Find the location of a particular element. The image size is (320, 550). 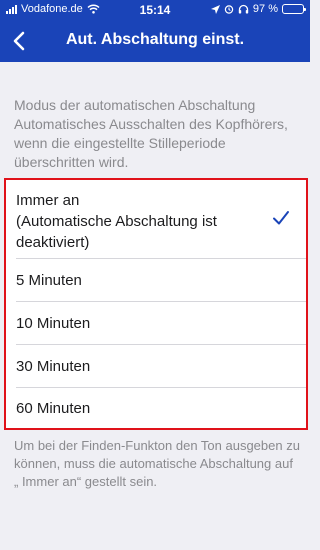

headphones-icon is located at coordinates (243, 9).